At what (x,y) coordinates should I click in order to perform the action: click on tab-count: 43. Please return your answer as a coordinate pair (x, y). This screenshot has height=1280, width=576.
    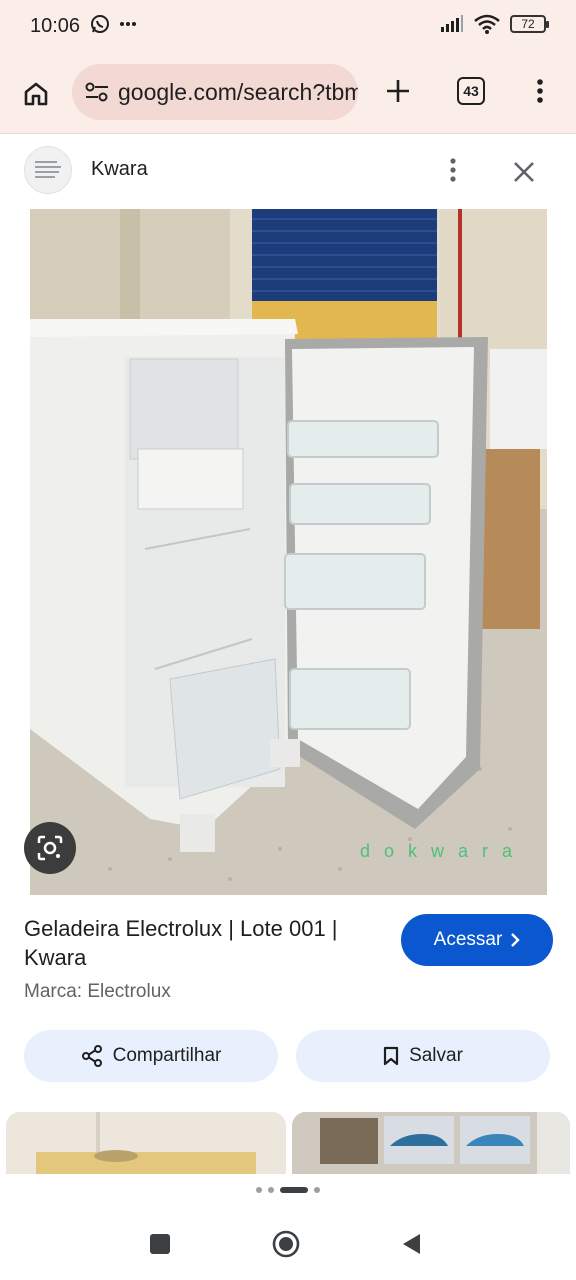
    Looking at the image, I should click on (471, 91).